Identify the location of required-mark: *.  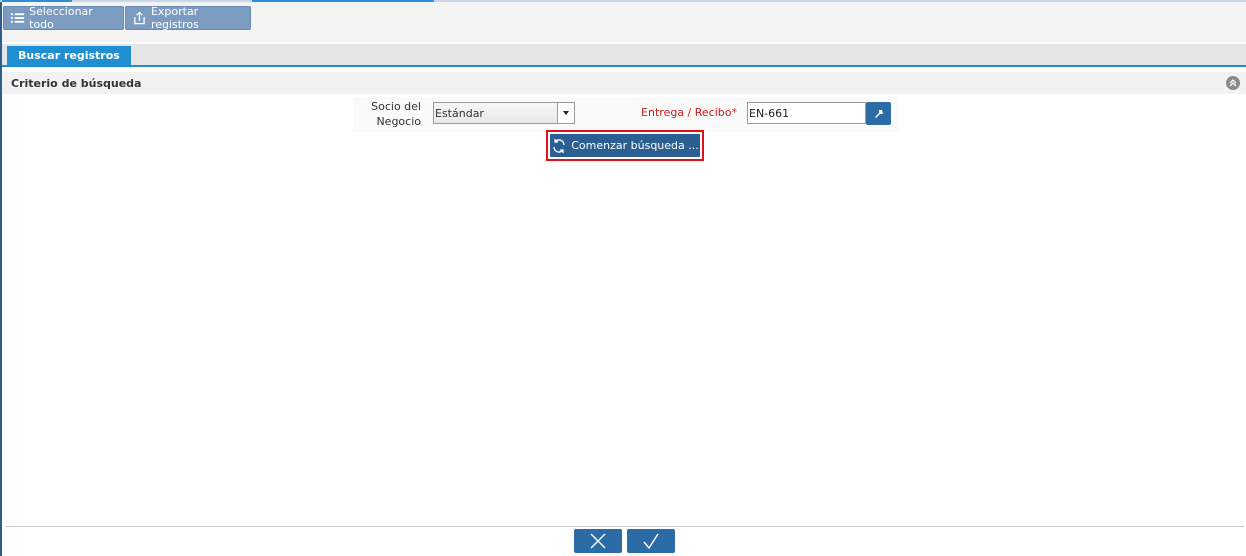
(734, 112).